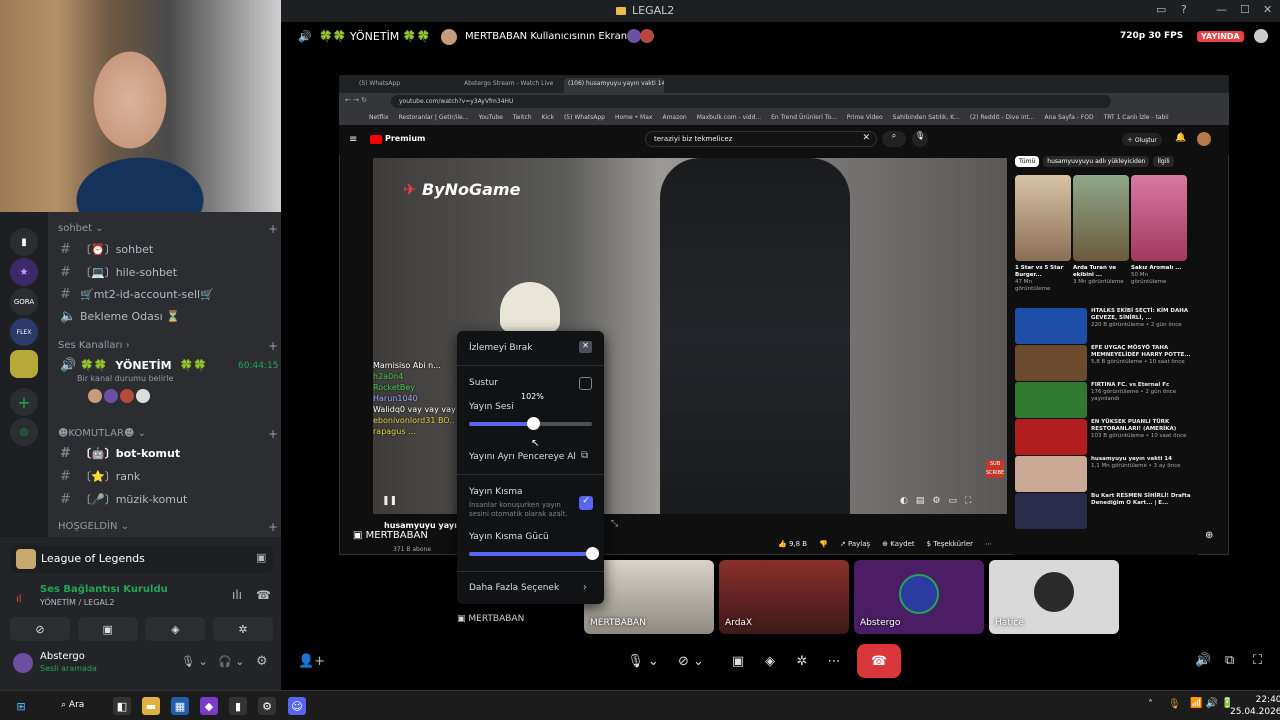 This screenshot has width=1280, height=720. I want to click on chip: İlgili, so click(1163, 161).